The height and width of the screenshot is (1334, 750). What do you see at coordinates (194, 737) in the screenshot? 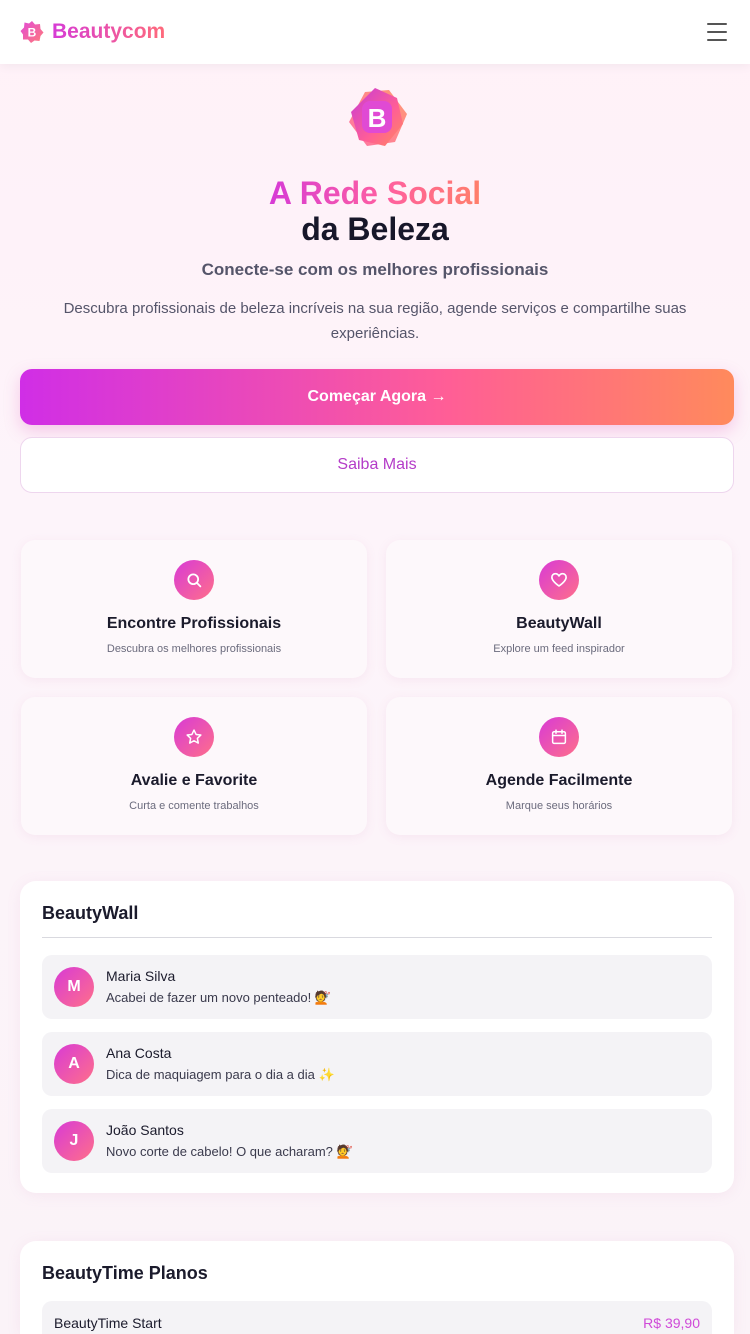
I see `star-icon` at bounding box center [194, 737].